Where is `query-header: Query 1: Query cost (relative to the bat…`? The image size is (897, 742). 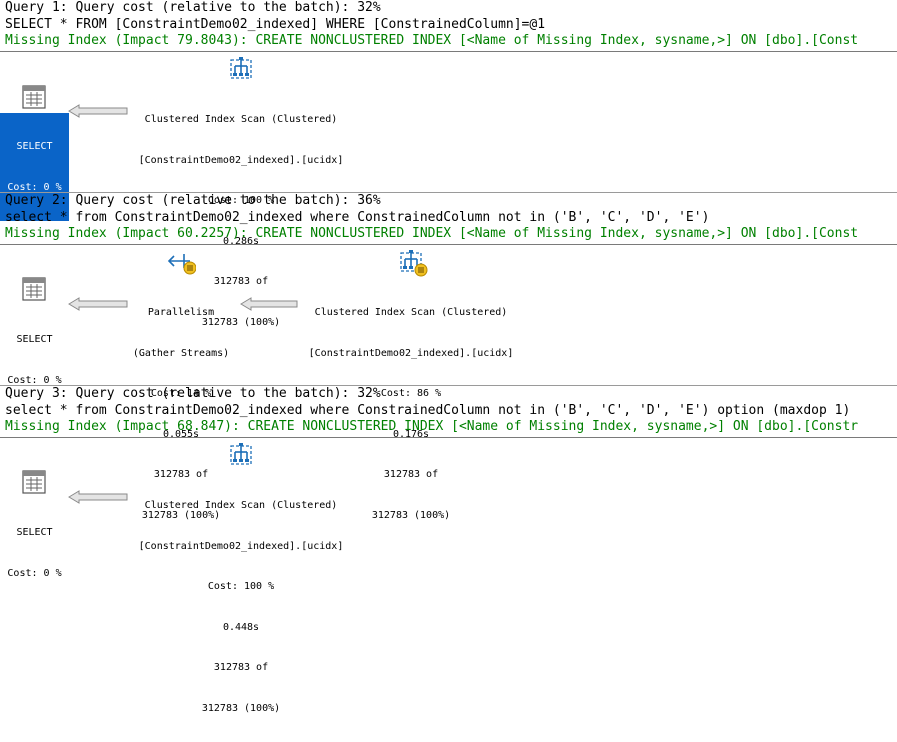 query-header: Query 1: Query cost (relative to the bat… is located at coordinates (193, 7).